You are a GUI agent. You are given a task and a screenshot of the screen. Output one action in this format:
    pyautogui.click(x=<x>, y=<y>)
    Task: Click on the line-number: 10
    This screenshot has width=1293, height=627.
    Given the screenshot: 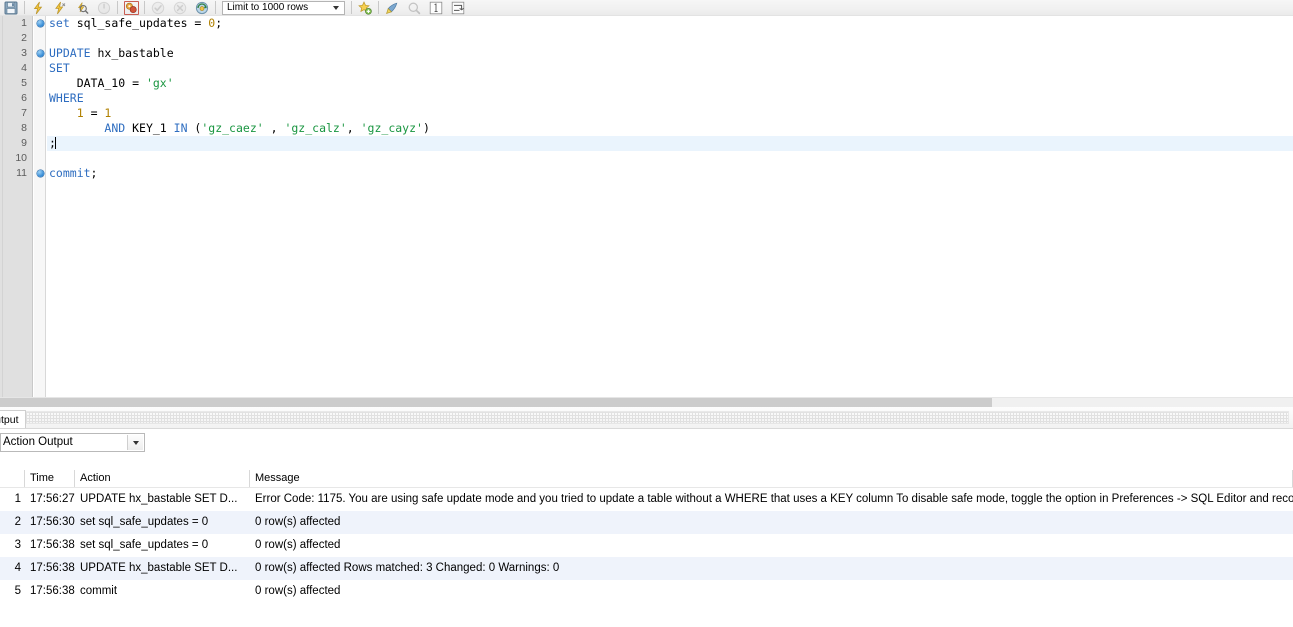 What is the action you would take?
    pyautogui.click(x=21, y=158)
    